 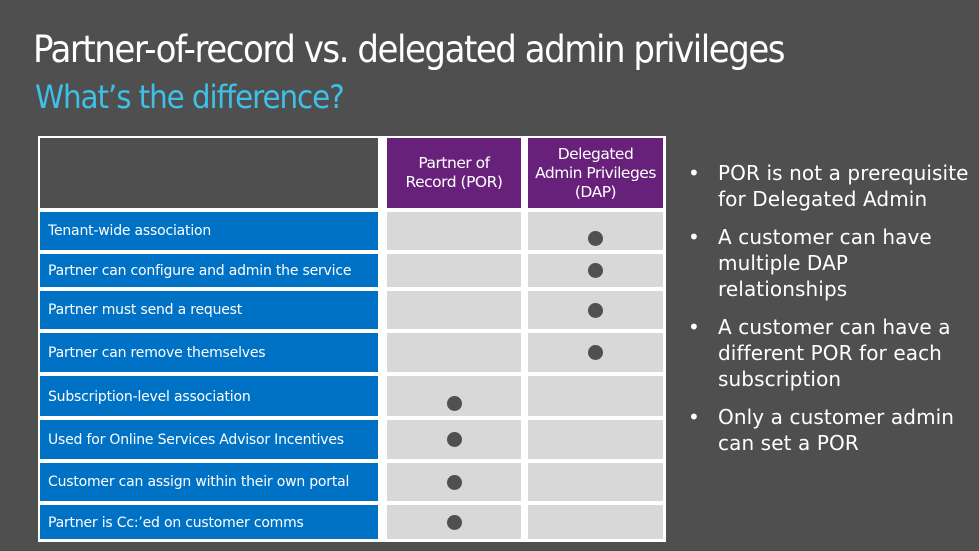 What do you see at coordinates (454, 163) in the screenshot?
I see `header-por-line: Partner of` at bounding box center [454, 163].